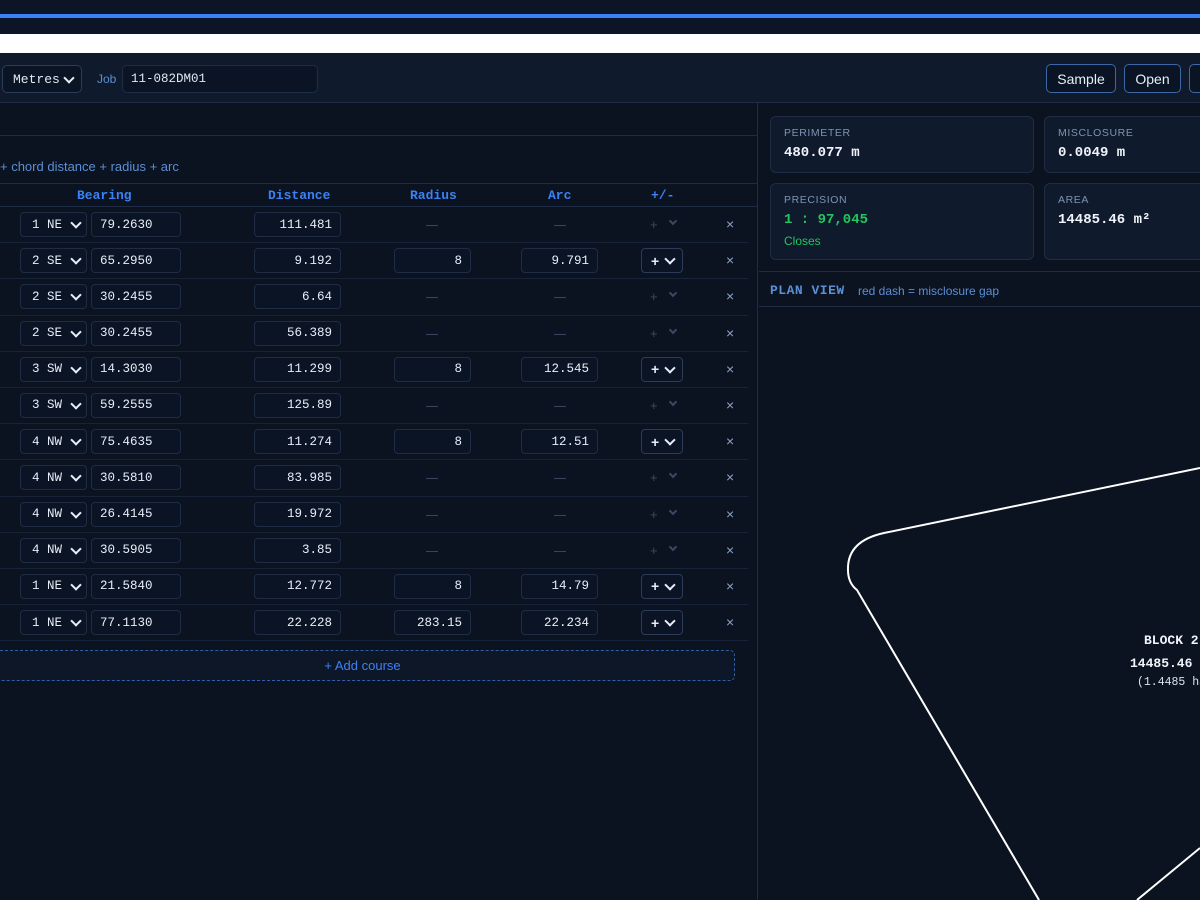  Describe the element at coordinates (654, 297) in the screenshot. I see `curve-direction-placeholder: +` at that location.